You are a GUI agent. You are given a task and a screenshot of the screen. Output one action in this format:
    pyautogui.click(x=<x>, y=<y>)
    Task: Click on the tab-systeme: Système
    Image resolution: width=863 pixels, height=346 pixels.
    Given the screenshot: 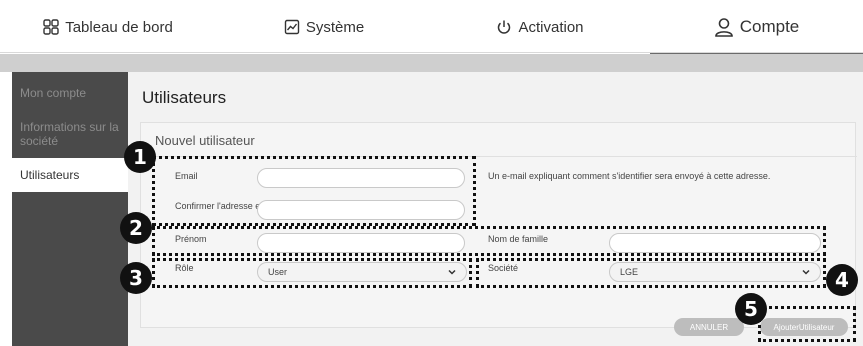 What is the action you would take?
    pyautogui.click(x=324, y=27)
    